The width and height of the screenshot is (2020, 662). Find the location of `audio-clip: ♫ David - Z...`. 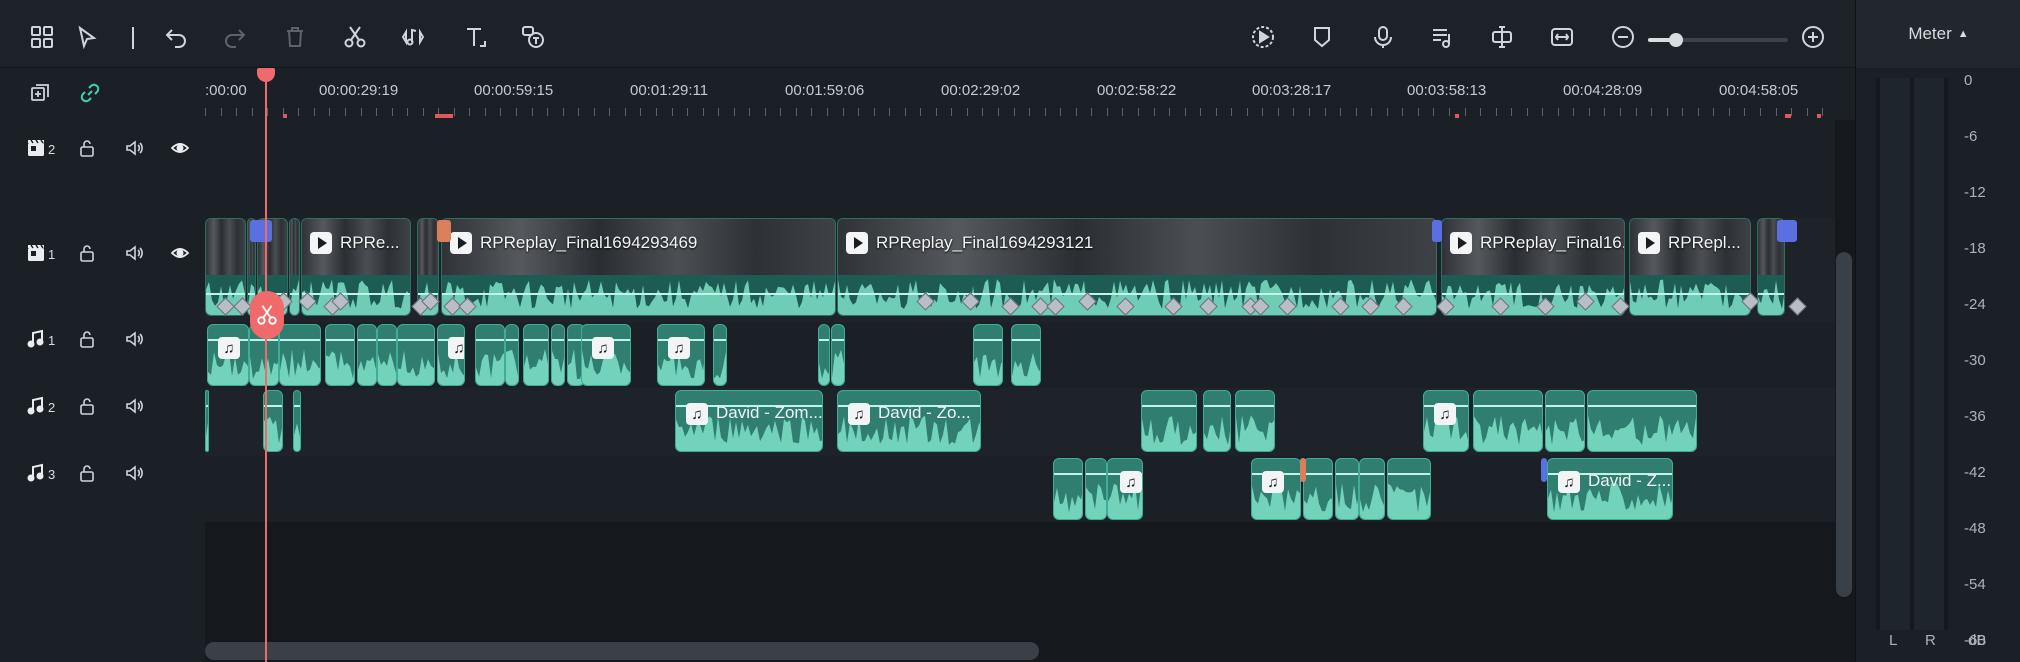

audio-clip: ♫ David - Z... is located at coordinates (1610, 489).